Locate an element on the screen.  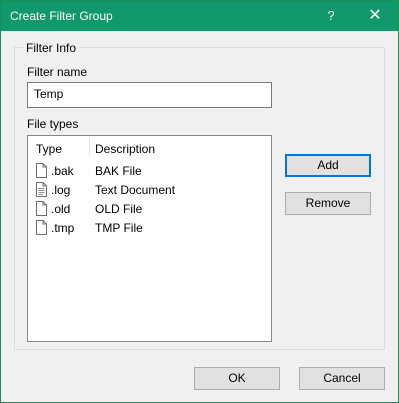
file-type-ext: .log is located at coordinates (61, 190).